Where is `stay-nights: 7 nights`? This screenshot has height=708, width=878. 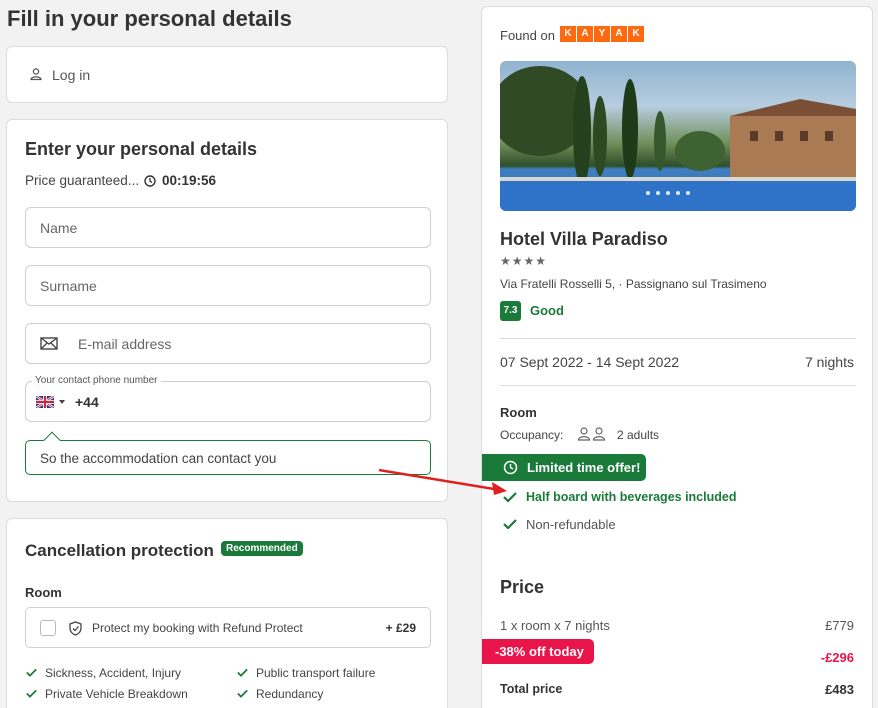
stay-nights: 7 nights is located at coordinates (829, 362).